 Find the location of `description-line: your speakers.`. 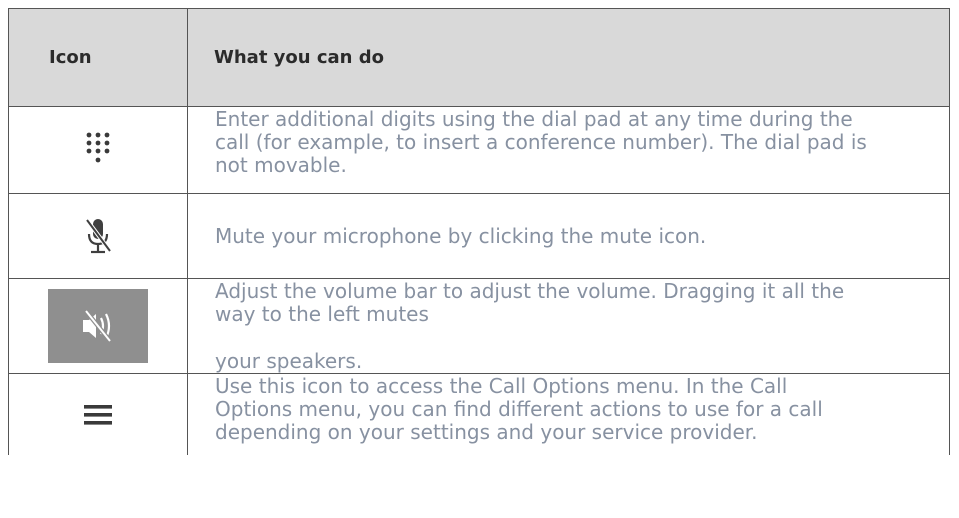

description-line: your speakers. is located at coordinates (289, 361).